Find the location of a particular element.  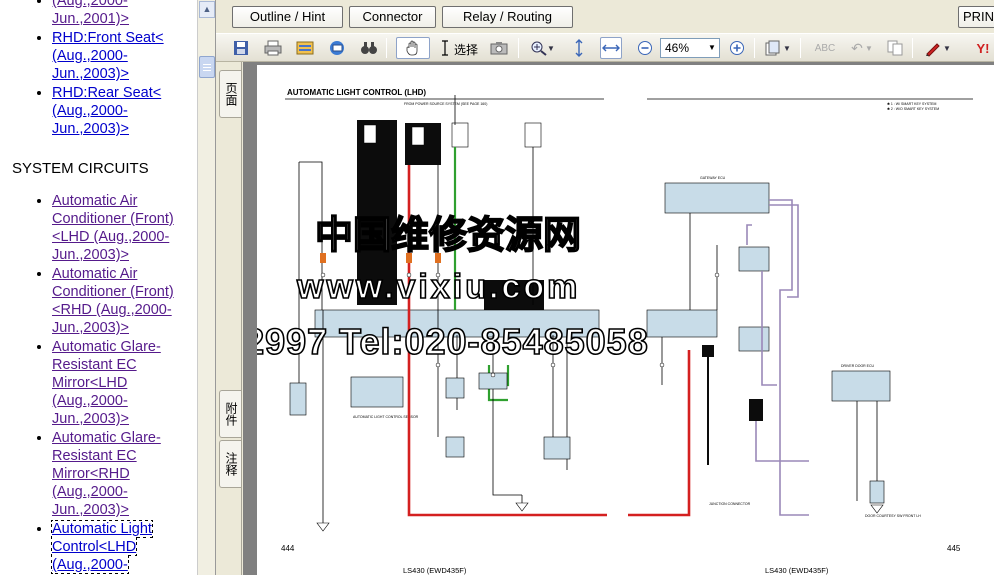

nav-link: Automatic Light Control<LHD (Aug.,2000- is located at coordinates (102, 547).